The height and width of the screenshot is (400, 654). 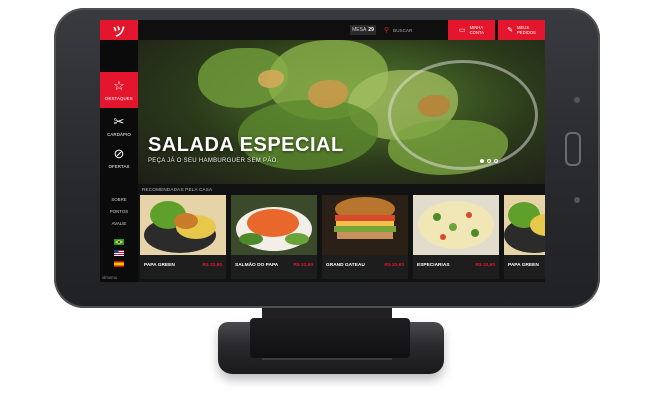 What do you see at coordinates (463, 115) in the screenshot?
I see `hero-photo-bowl` at bounding box center [463, 115].